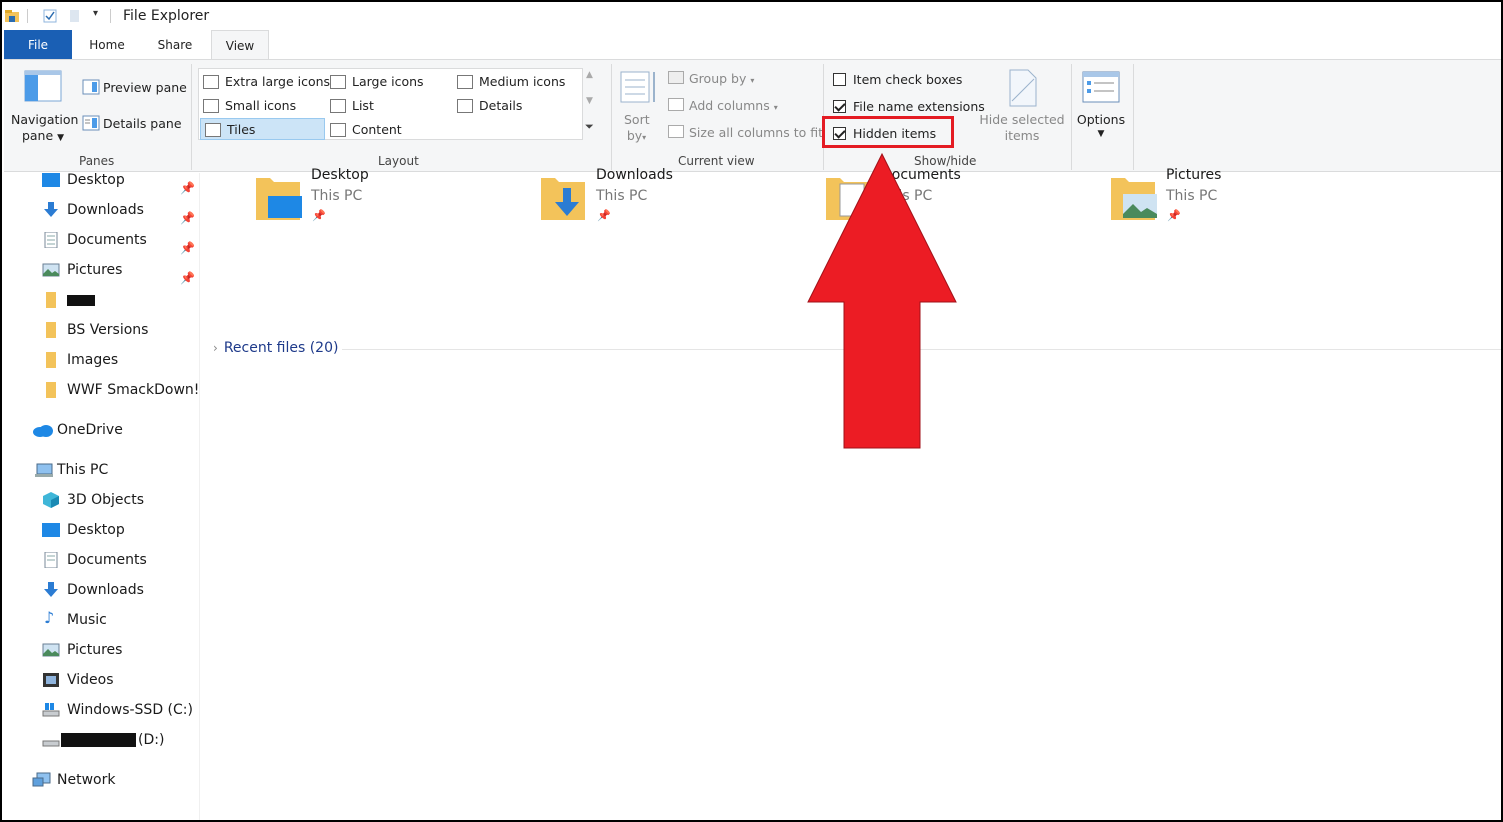 The width and height of the screenshot is (1503, 822). I want to click on folder-tile-desktop: Desktop This PC 📌, so click(384, 202).